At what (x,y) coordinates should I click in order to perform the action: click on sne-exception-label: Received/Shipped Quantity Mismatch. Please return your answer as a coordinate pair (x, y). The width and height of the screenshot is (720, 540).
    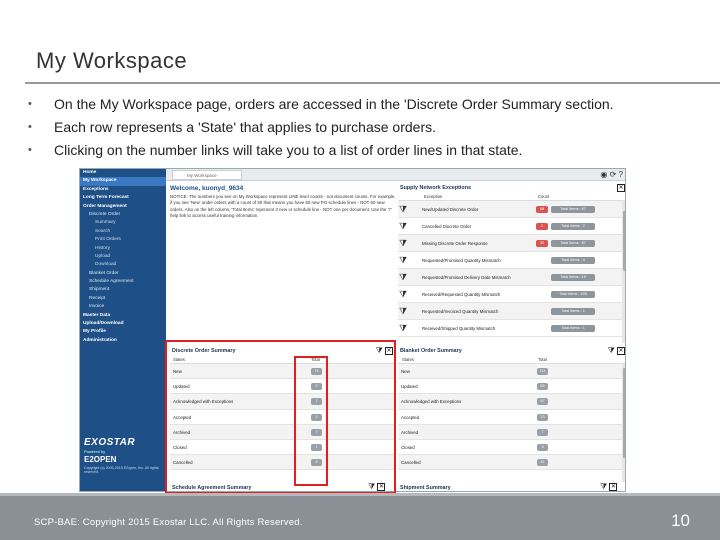
    Looking at the image, I should click on (459, 328).